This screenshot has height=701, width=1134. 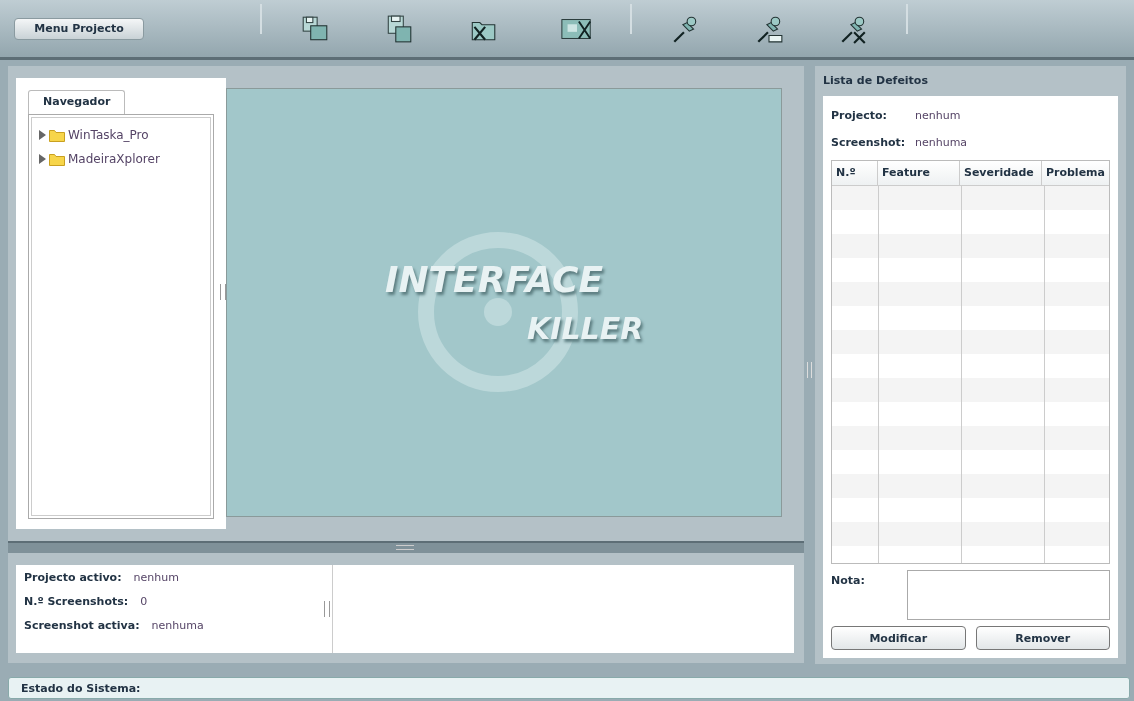 What do you see at coordinates (876, 81) in the screenshot?
I see `panel-title: Lista de Defeitos` at bounding box center [876, 81].